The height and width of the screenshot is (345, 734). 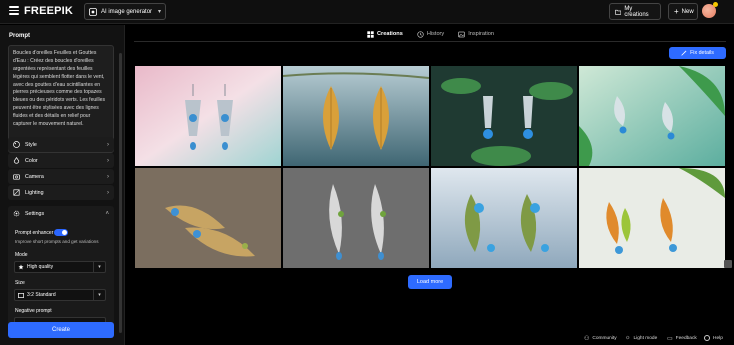 I want to click on chevron-up-icon: ˄, so click(x=107, y=213).